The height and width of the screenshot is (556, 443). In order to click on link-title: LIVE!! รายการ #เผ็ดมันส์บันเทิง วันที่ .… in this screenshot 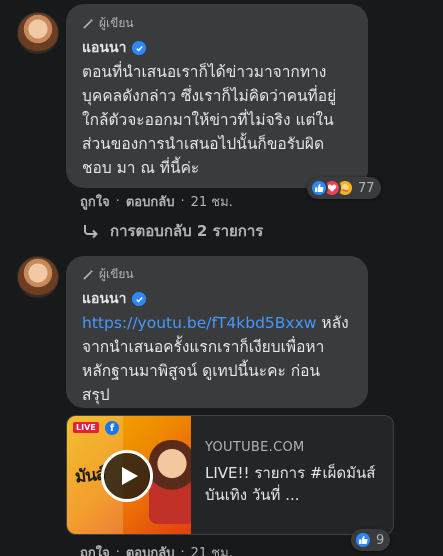, I will do `click(299, 484)`.